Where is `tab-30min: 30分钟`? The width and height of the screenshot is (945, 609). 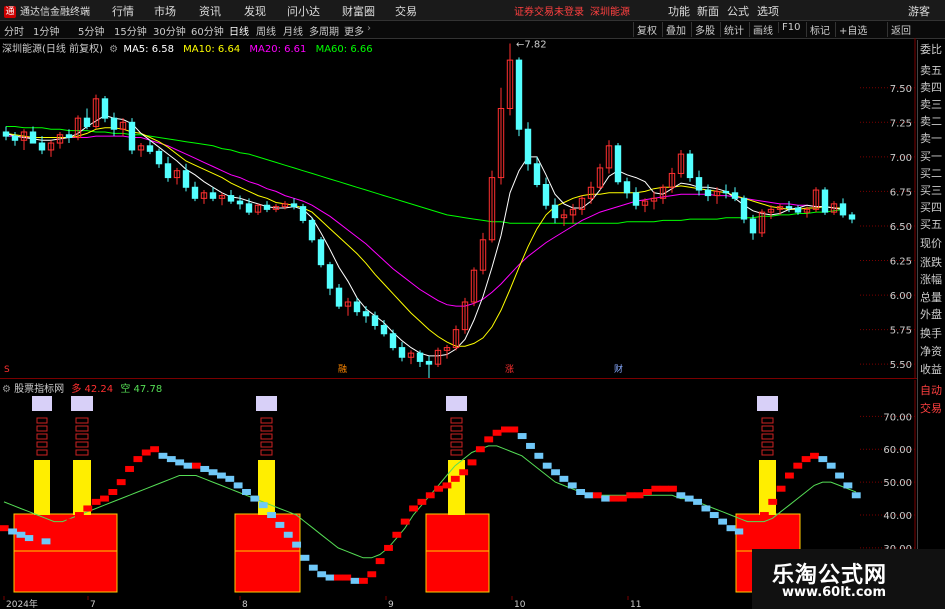
tab-30min: 30分钟 is located at coordinates (169, 30).